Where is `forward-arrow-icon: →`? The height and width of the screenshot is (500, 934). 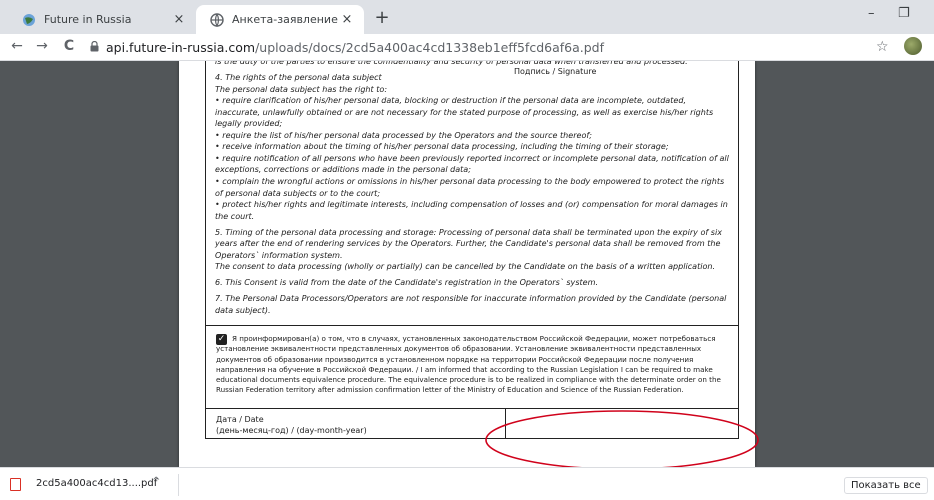
forward-arrow-icon: → is located at coordinates (42, 46).